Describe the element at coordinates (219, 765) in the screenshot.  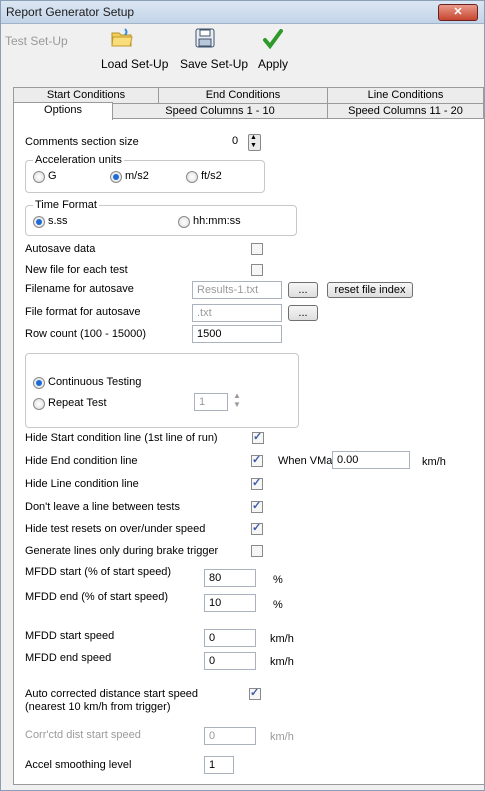
I see `accel-smoothing-input: 1` at that location.